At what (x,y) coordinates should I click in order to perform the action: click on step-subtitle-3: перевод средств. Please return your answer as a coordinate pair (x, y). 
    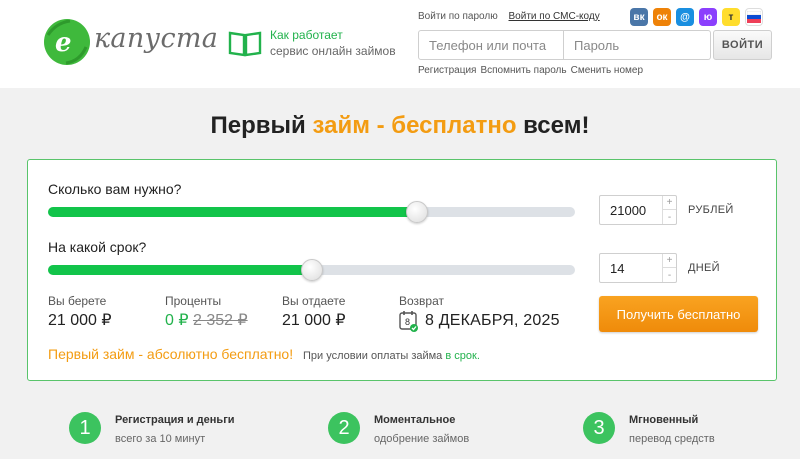
    Looking at the image, I should click on (672, 439).